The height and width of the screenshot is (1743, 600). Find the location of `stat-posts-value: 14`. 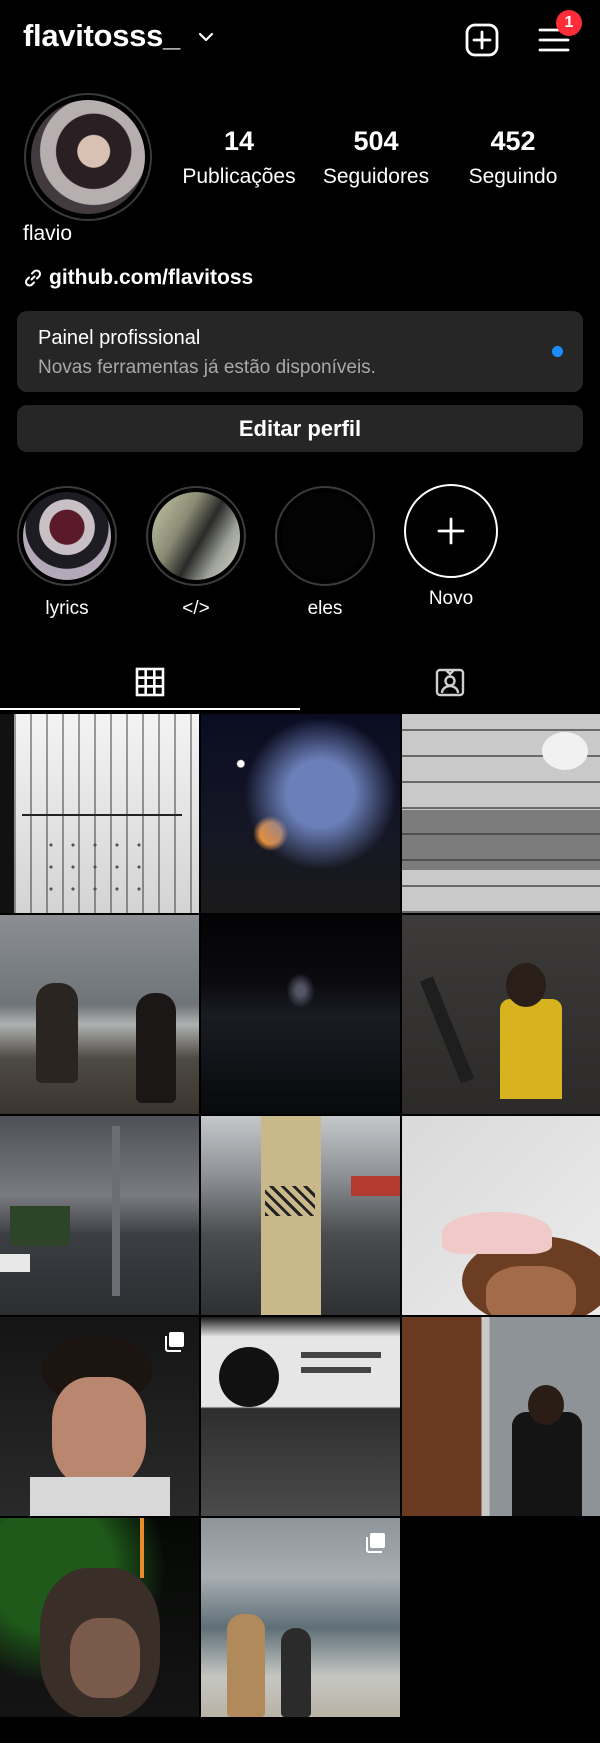

stat-posts-value: 14 is located at coordinates (239, 141).